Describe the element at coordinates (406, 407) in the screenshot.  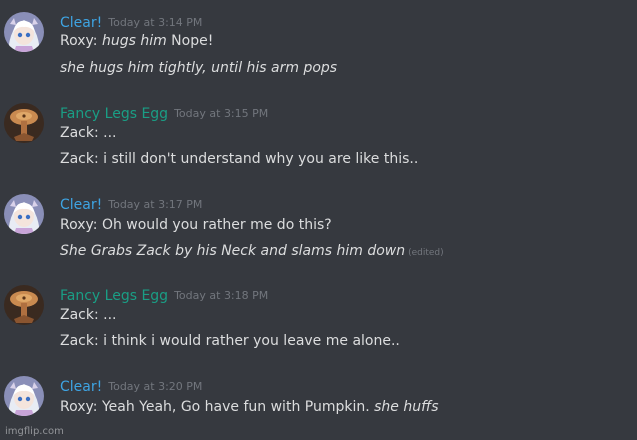
I see `message-action-text: she huffs` at that location.